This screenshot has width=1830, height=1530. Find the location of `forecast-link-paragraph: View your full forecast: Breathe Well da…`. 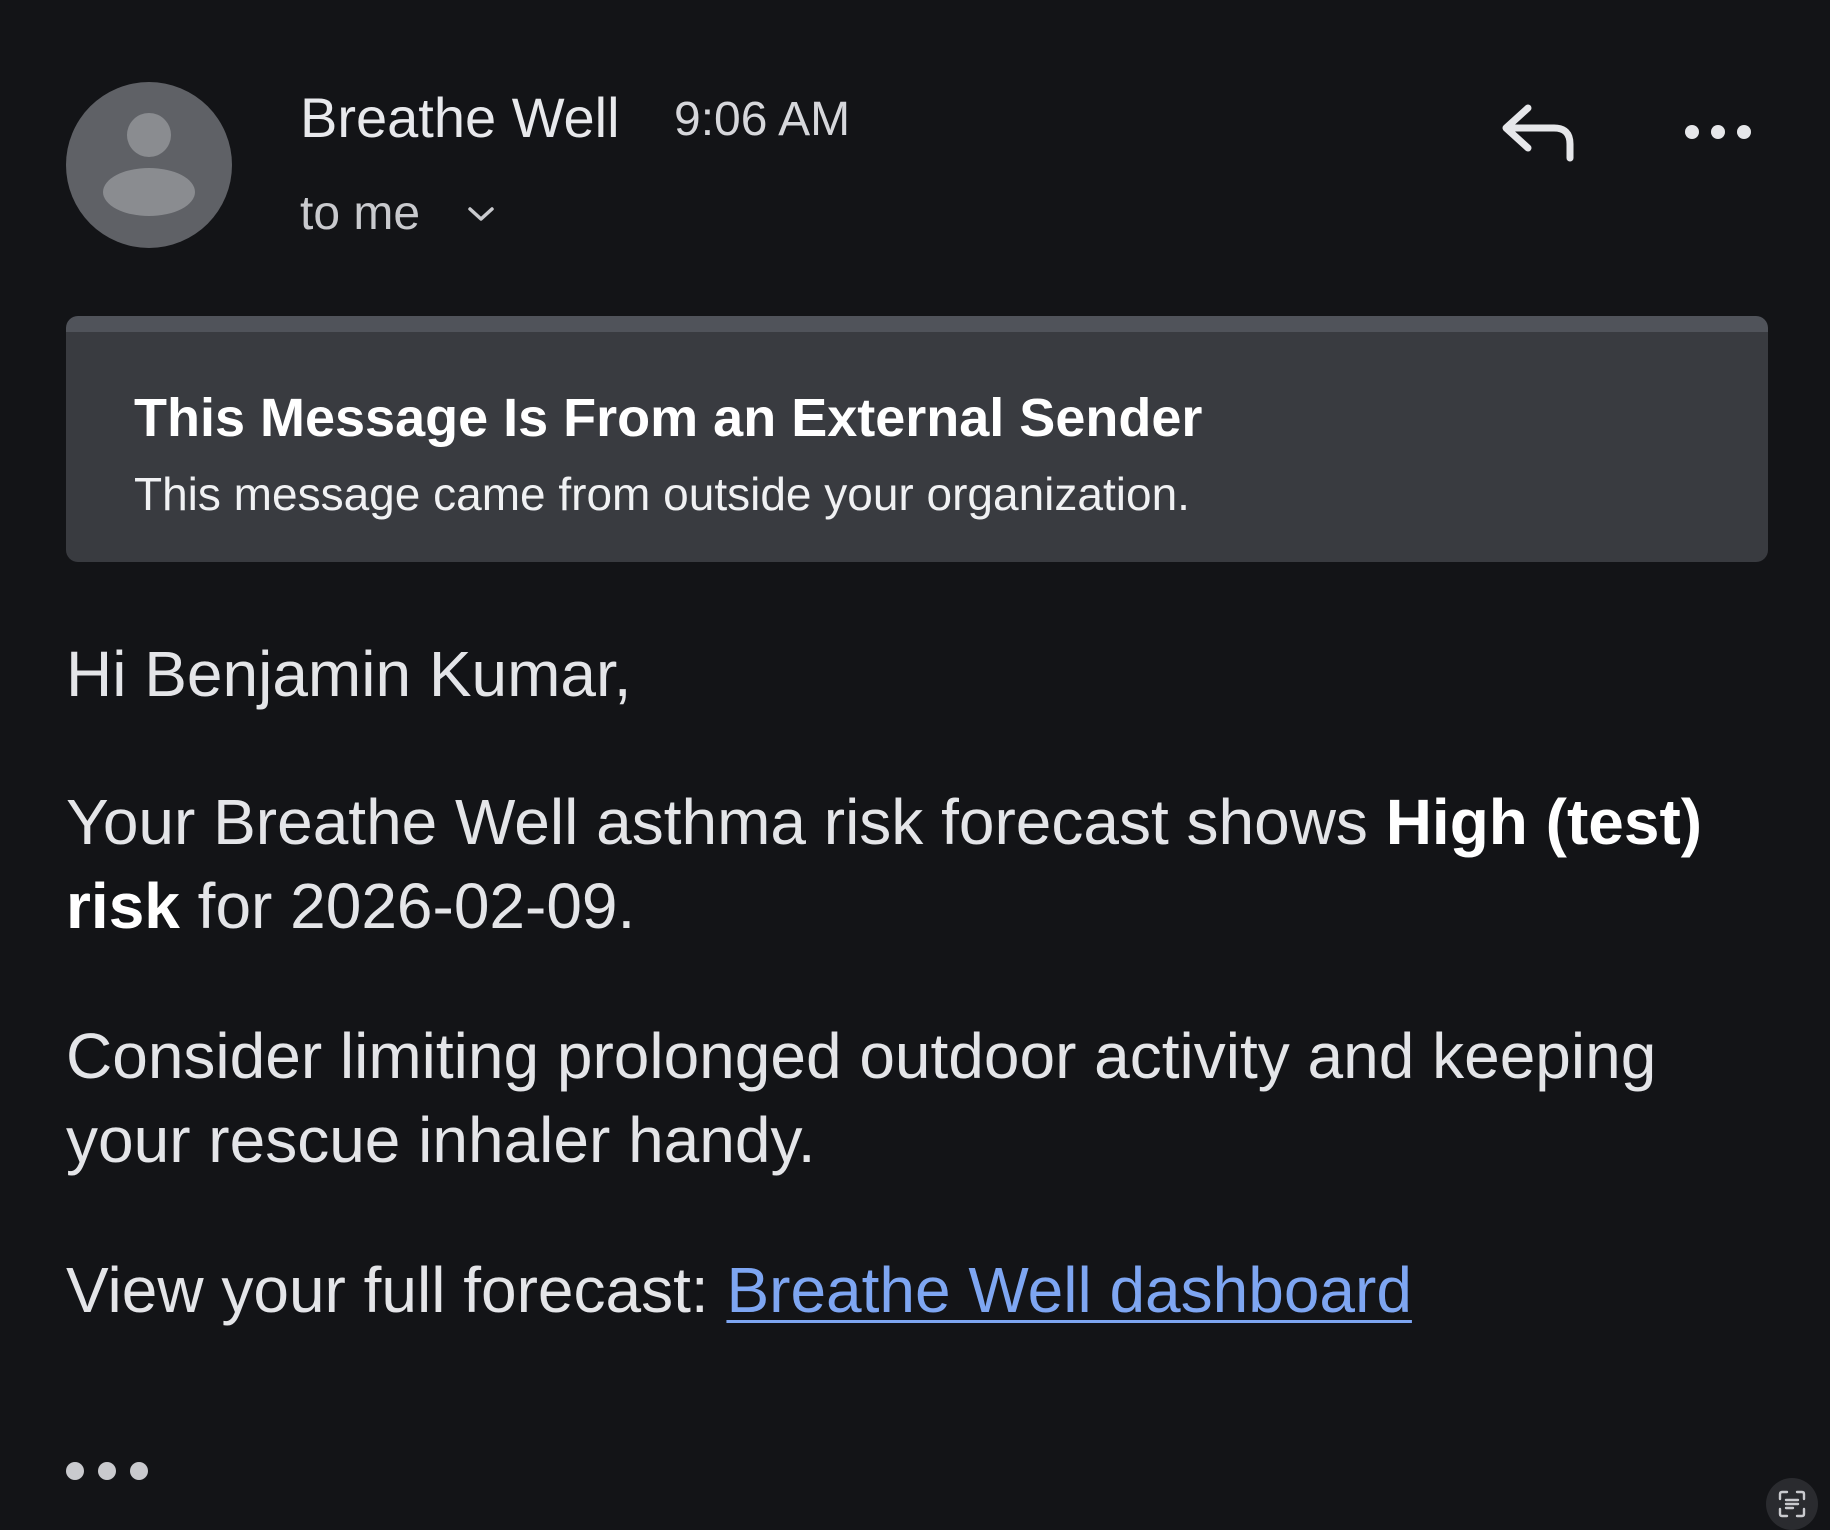

forecast-link-paragraph: View your full forecast: Breathe Well da… is located at coordinates (911, 1290).